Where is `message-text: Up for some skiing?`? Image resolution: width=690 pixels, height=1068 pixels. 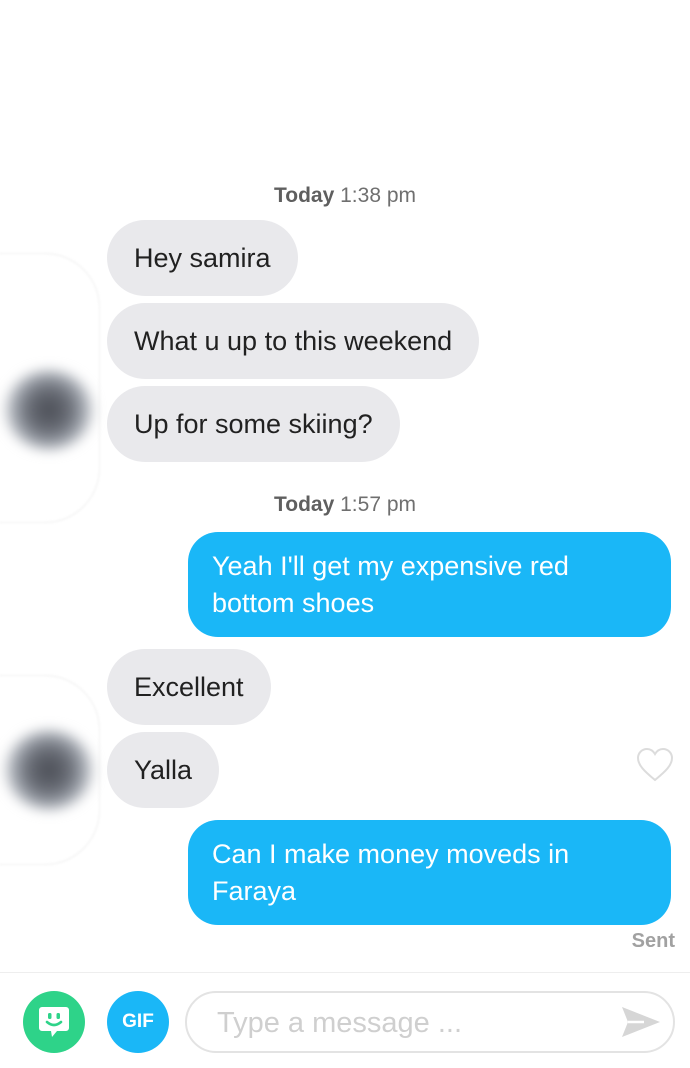 message-text: Up for some skiing? is located at coordinates (253, 423).